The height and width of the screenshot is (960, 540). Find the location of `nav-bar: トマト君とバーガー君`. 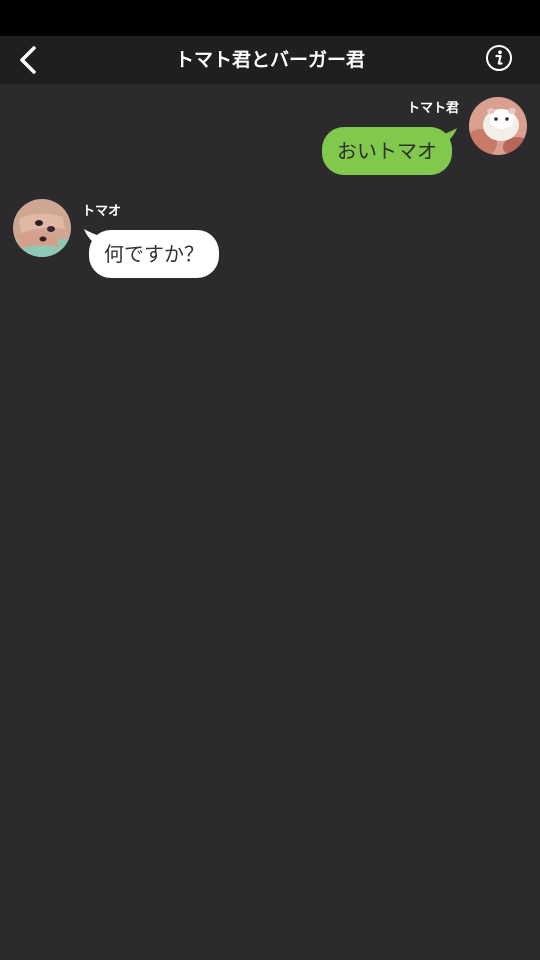

nav-bar: トマト君とバーガー君 is located at coordinates (270, 60).